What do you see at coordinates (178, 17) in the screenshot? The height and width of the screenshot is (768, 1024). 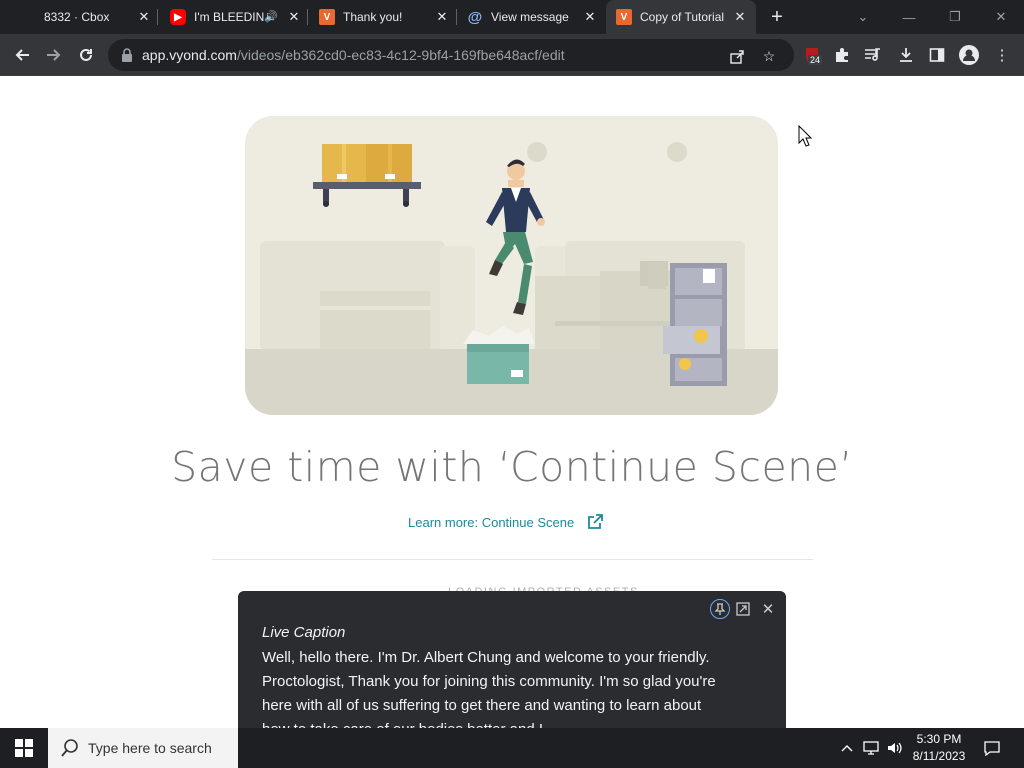 I see `youtube-icon: ▶` at bounding box center [178, 17].